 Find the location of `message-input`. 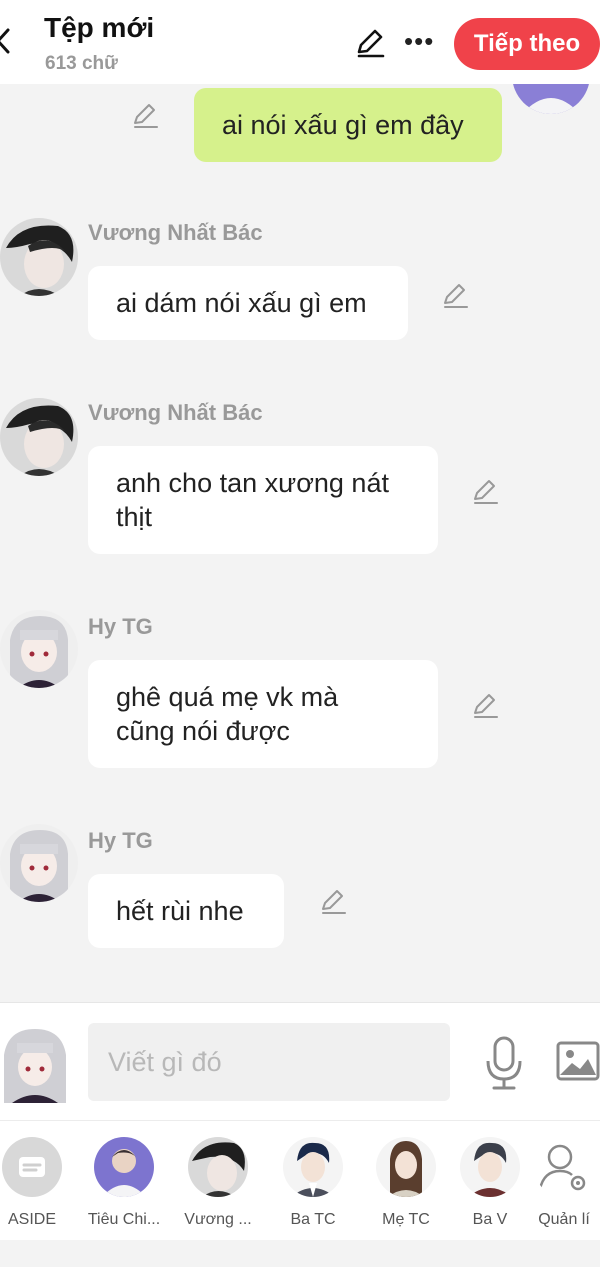

message-input is located at coordinates (269, 1062).